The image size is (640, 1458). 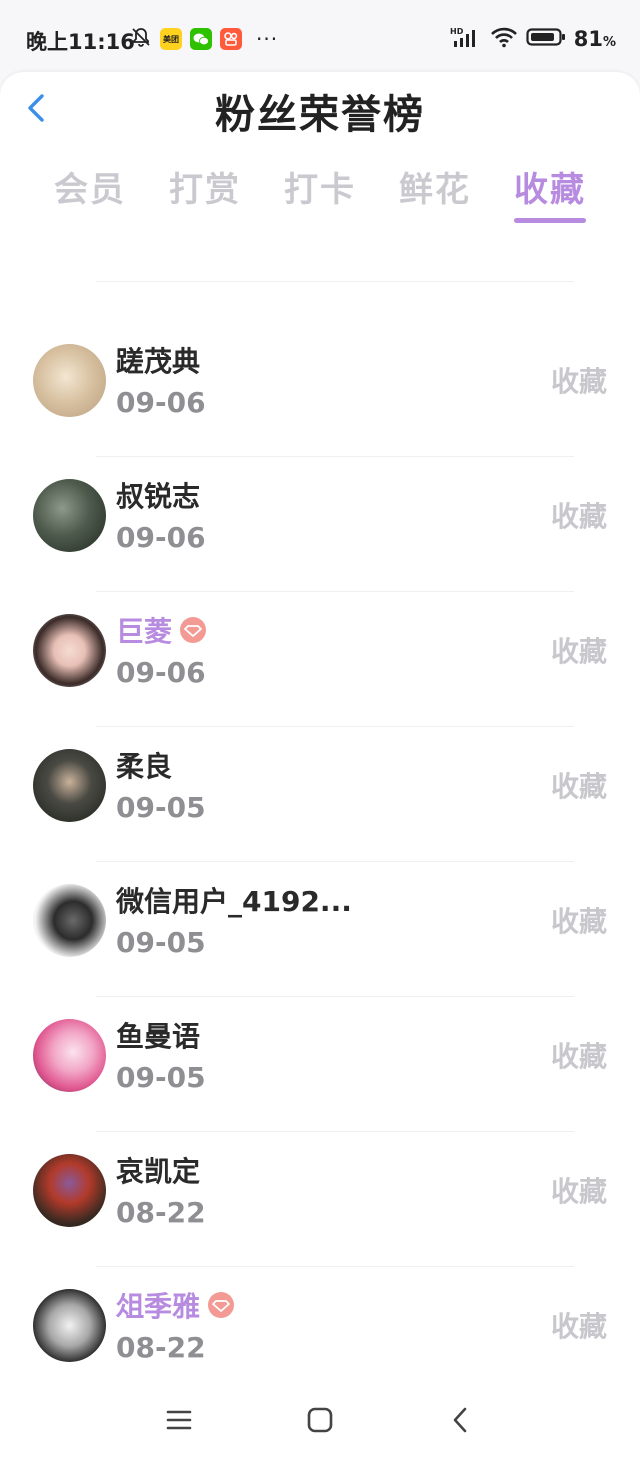 I want to click on mute-bell-icon, so click(x=141, y=39).